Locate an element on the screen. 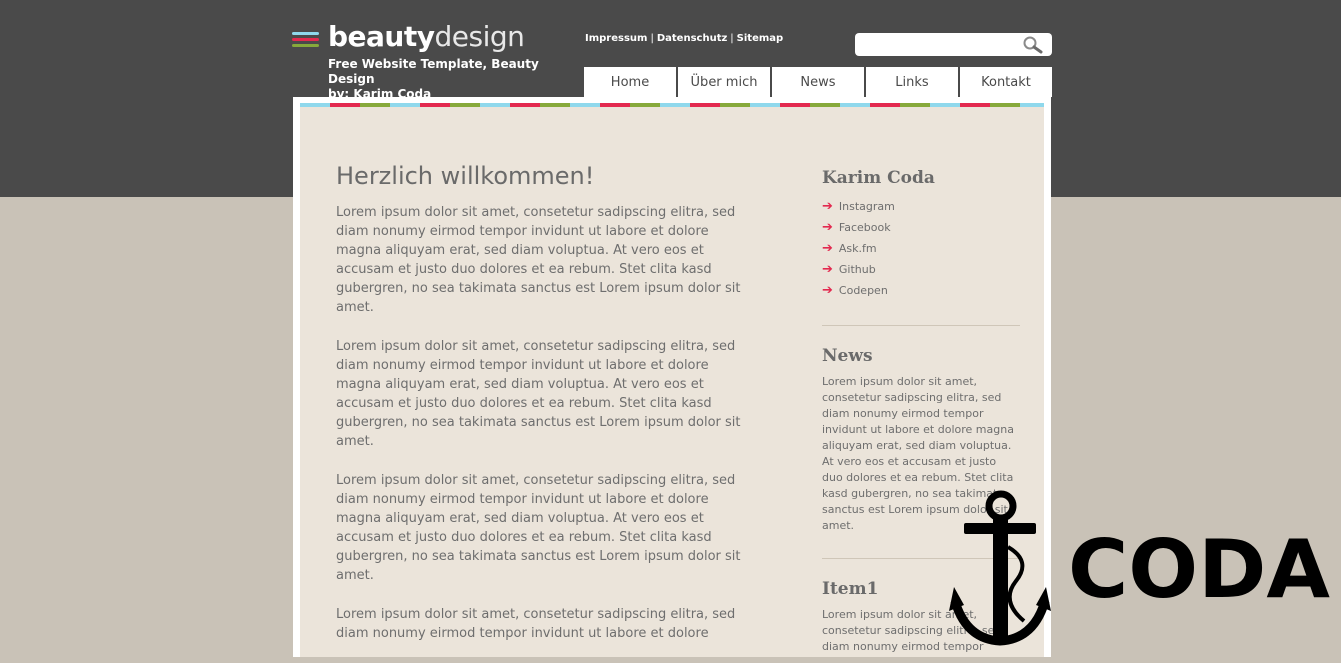 The height and width of the screenshot is (663, 1341). main-nav: Home Über mich News Links Kontakt is located at coordinates (818, 82).